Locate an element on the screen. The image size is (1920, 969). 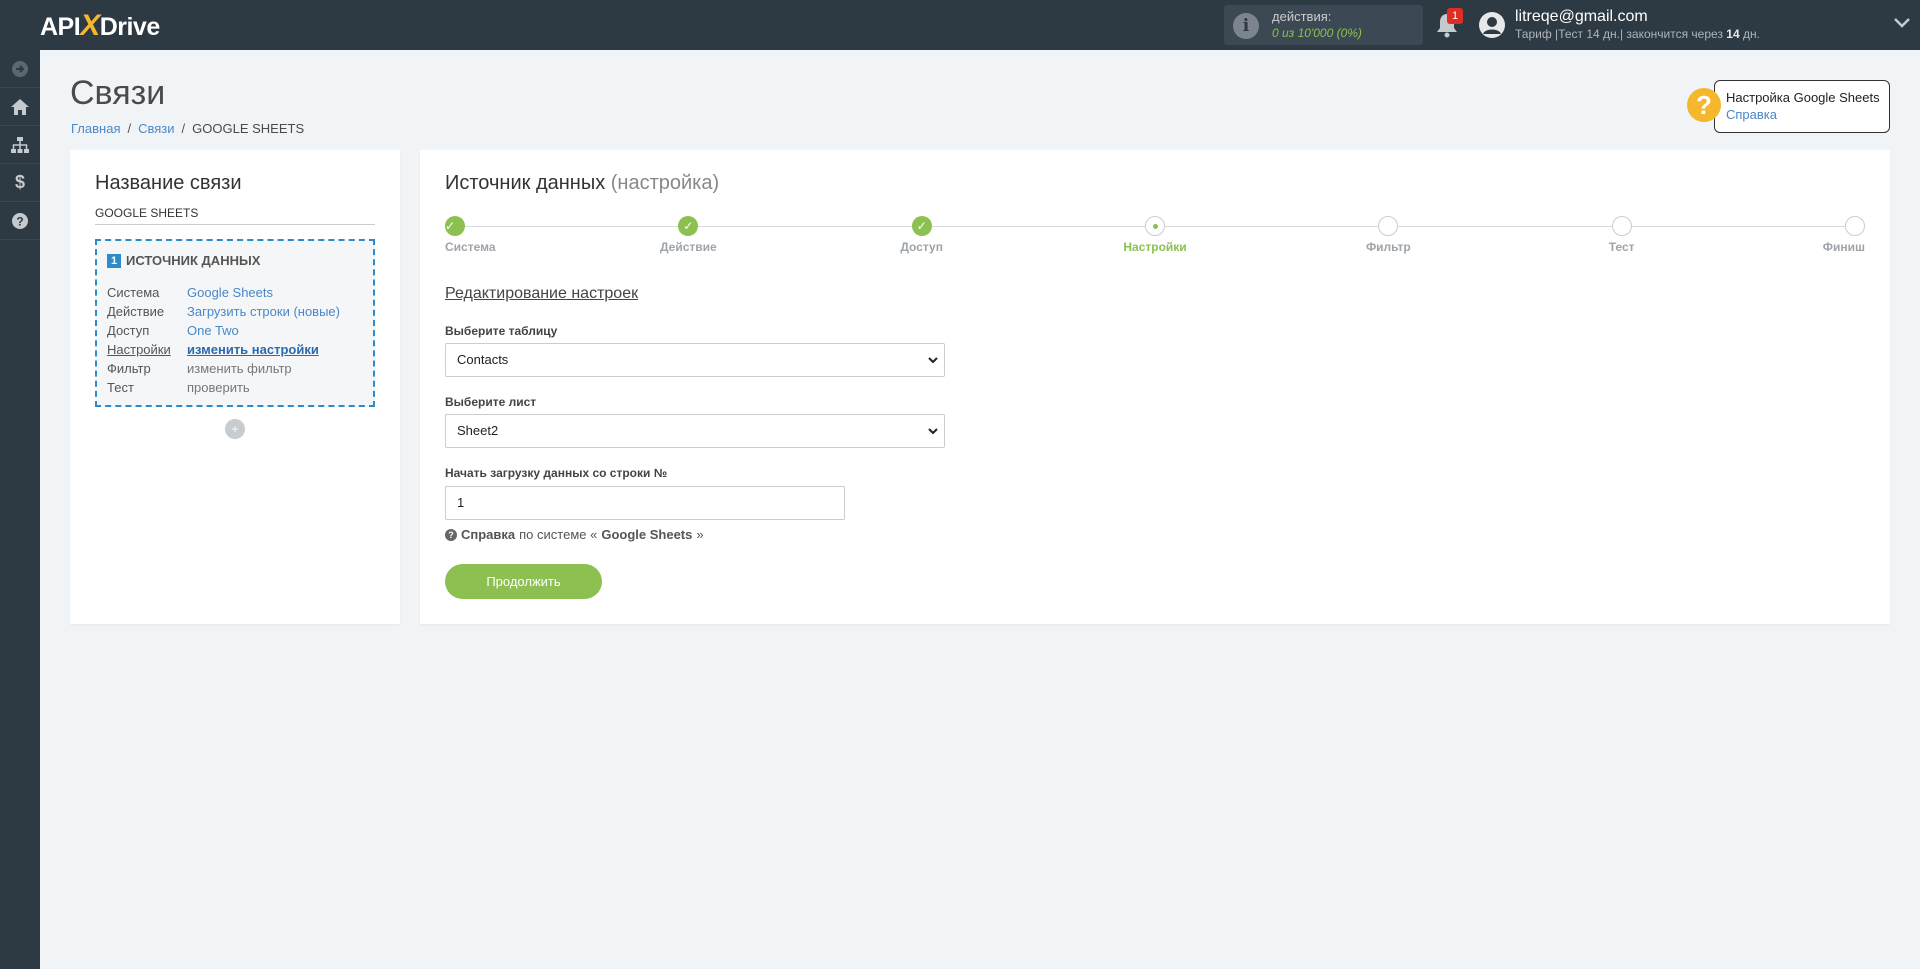
progress-step-label: Фильтр is located at coordinates (1388, 247).